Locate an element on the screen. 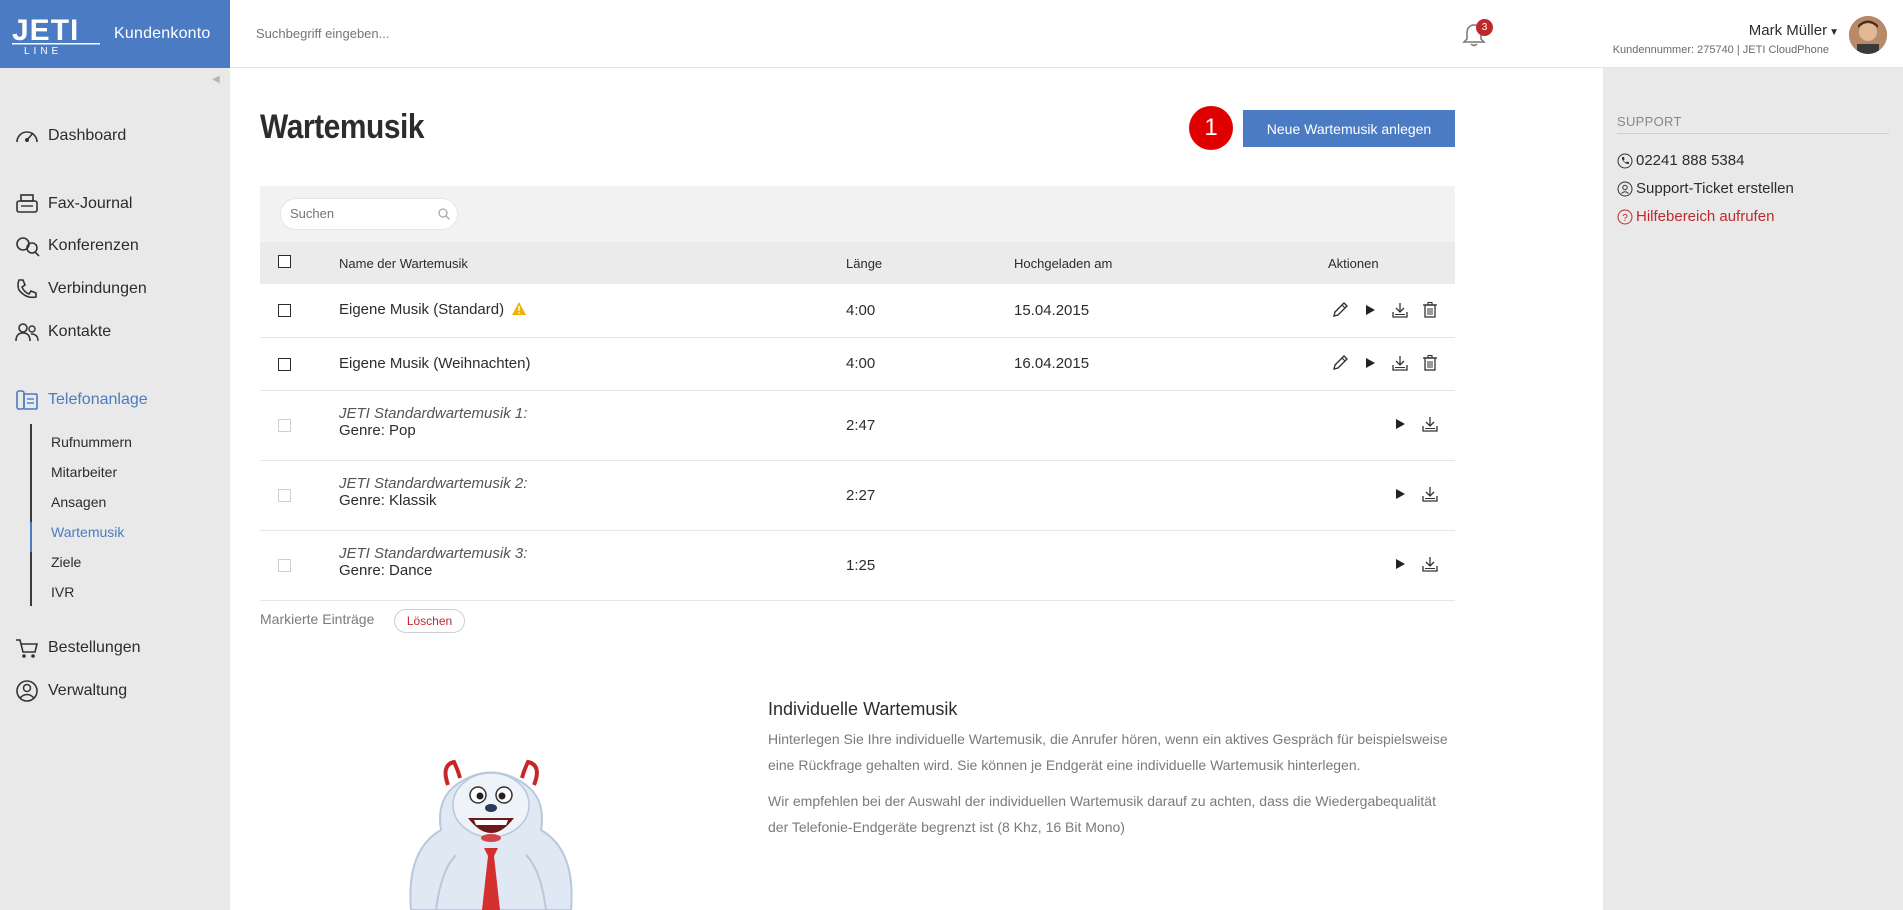  select-all-checkbox is located at coordinates (284, 261).